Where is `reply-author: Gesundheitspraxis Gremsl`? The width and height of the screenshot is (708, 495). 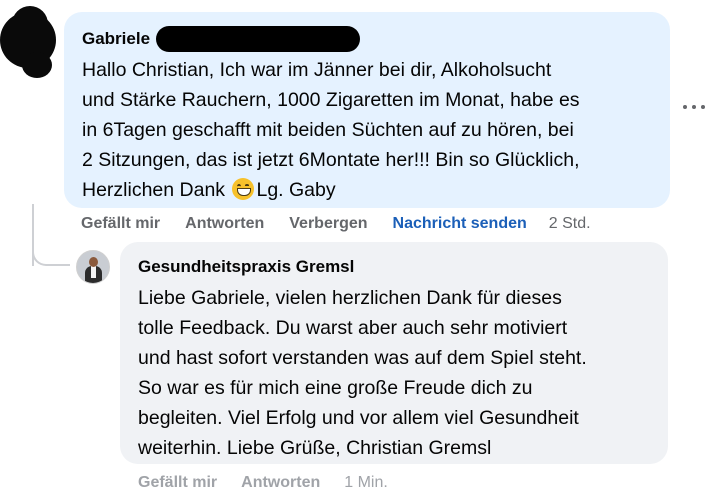
reply-author: Gesundheitspraxis Gremsl is located at coordinates (403, 267).